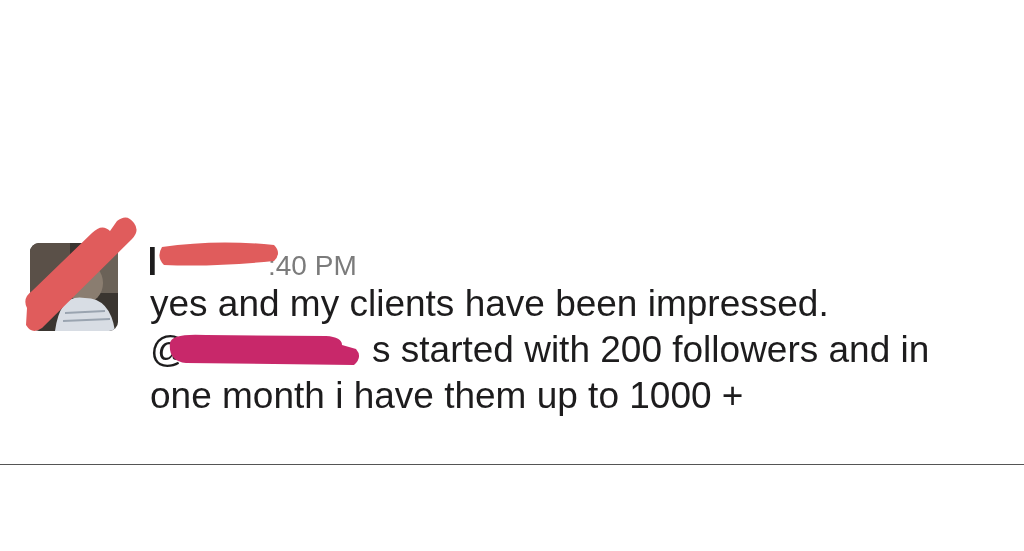 This screenshot has width=1024, height=551. Describe the element at coordinates (447, 396) in the screenshot. I see `message-text: one month i have them up to 1000 +` at that location.